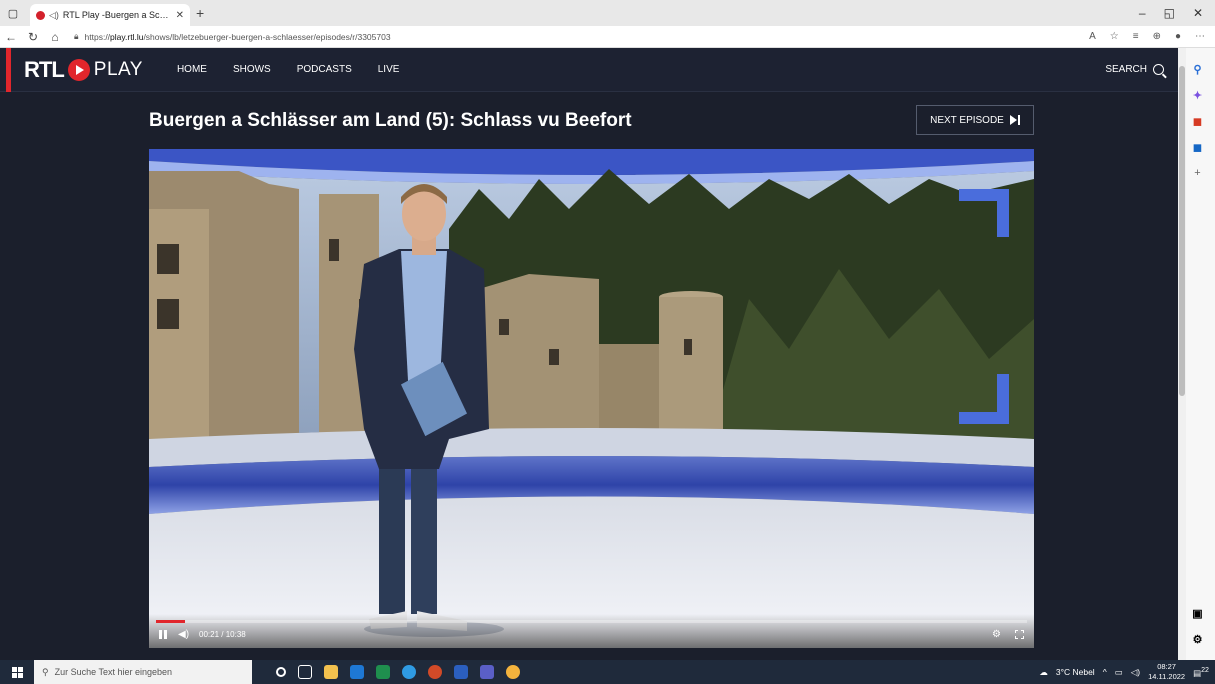 The height and width of the screenshot is (684, 1215). I want to click on nav-home: HOME, so click(192, 69).